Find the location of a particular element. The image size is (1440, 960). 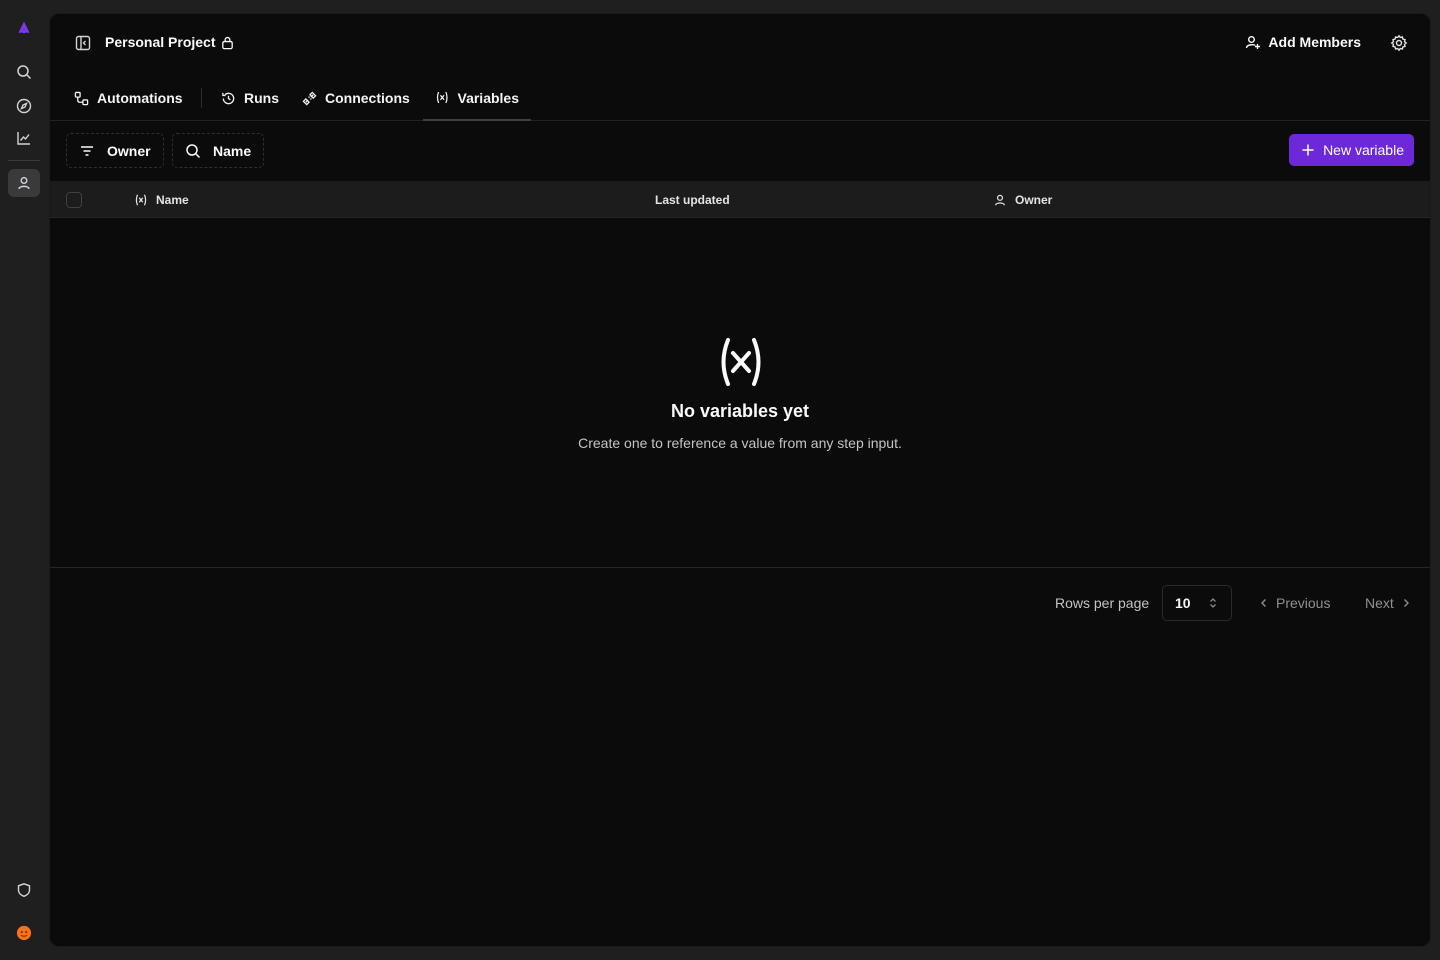

owner-filter-button: Owner is located at coordinates (115, 150).